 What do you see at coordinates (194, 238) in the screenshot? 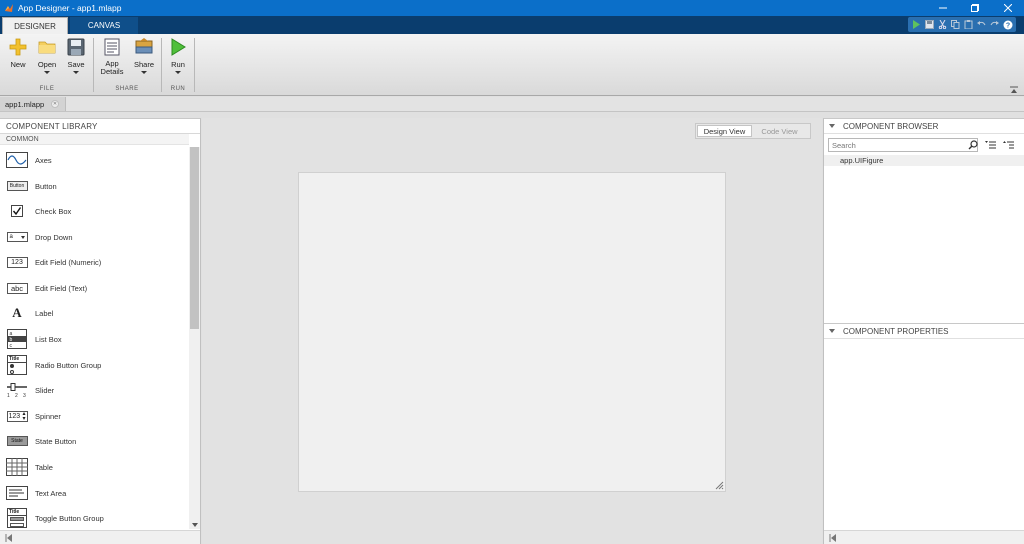
I see `scrollbar-thumb` at bounding box center [194, 238].